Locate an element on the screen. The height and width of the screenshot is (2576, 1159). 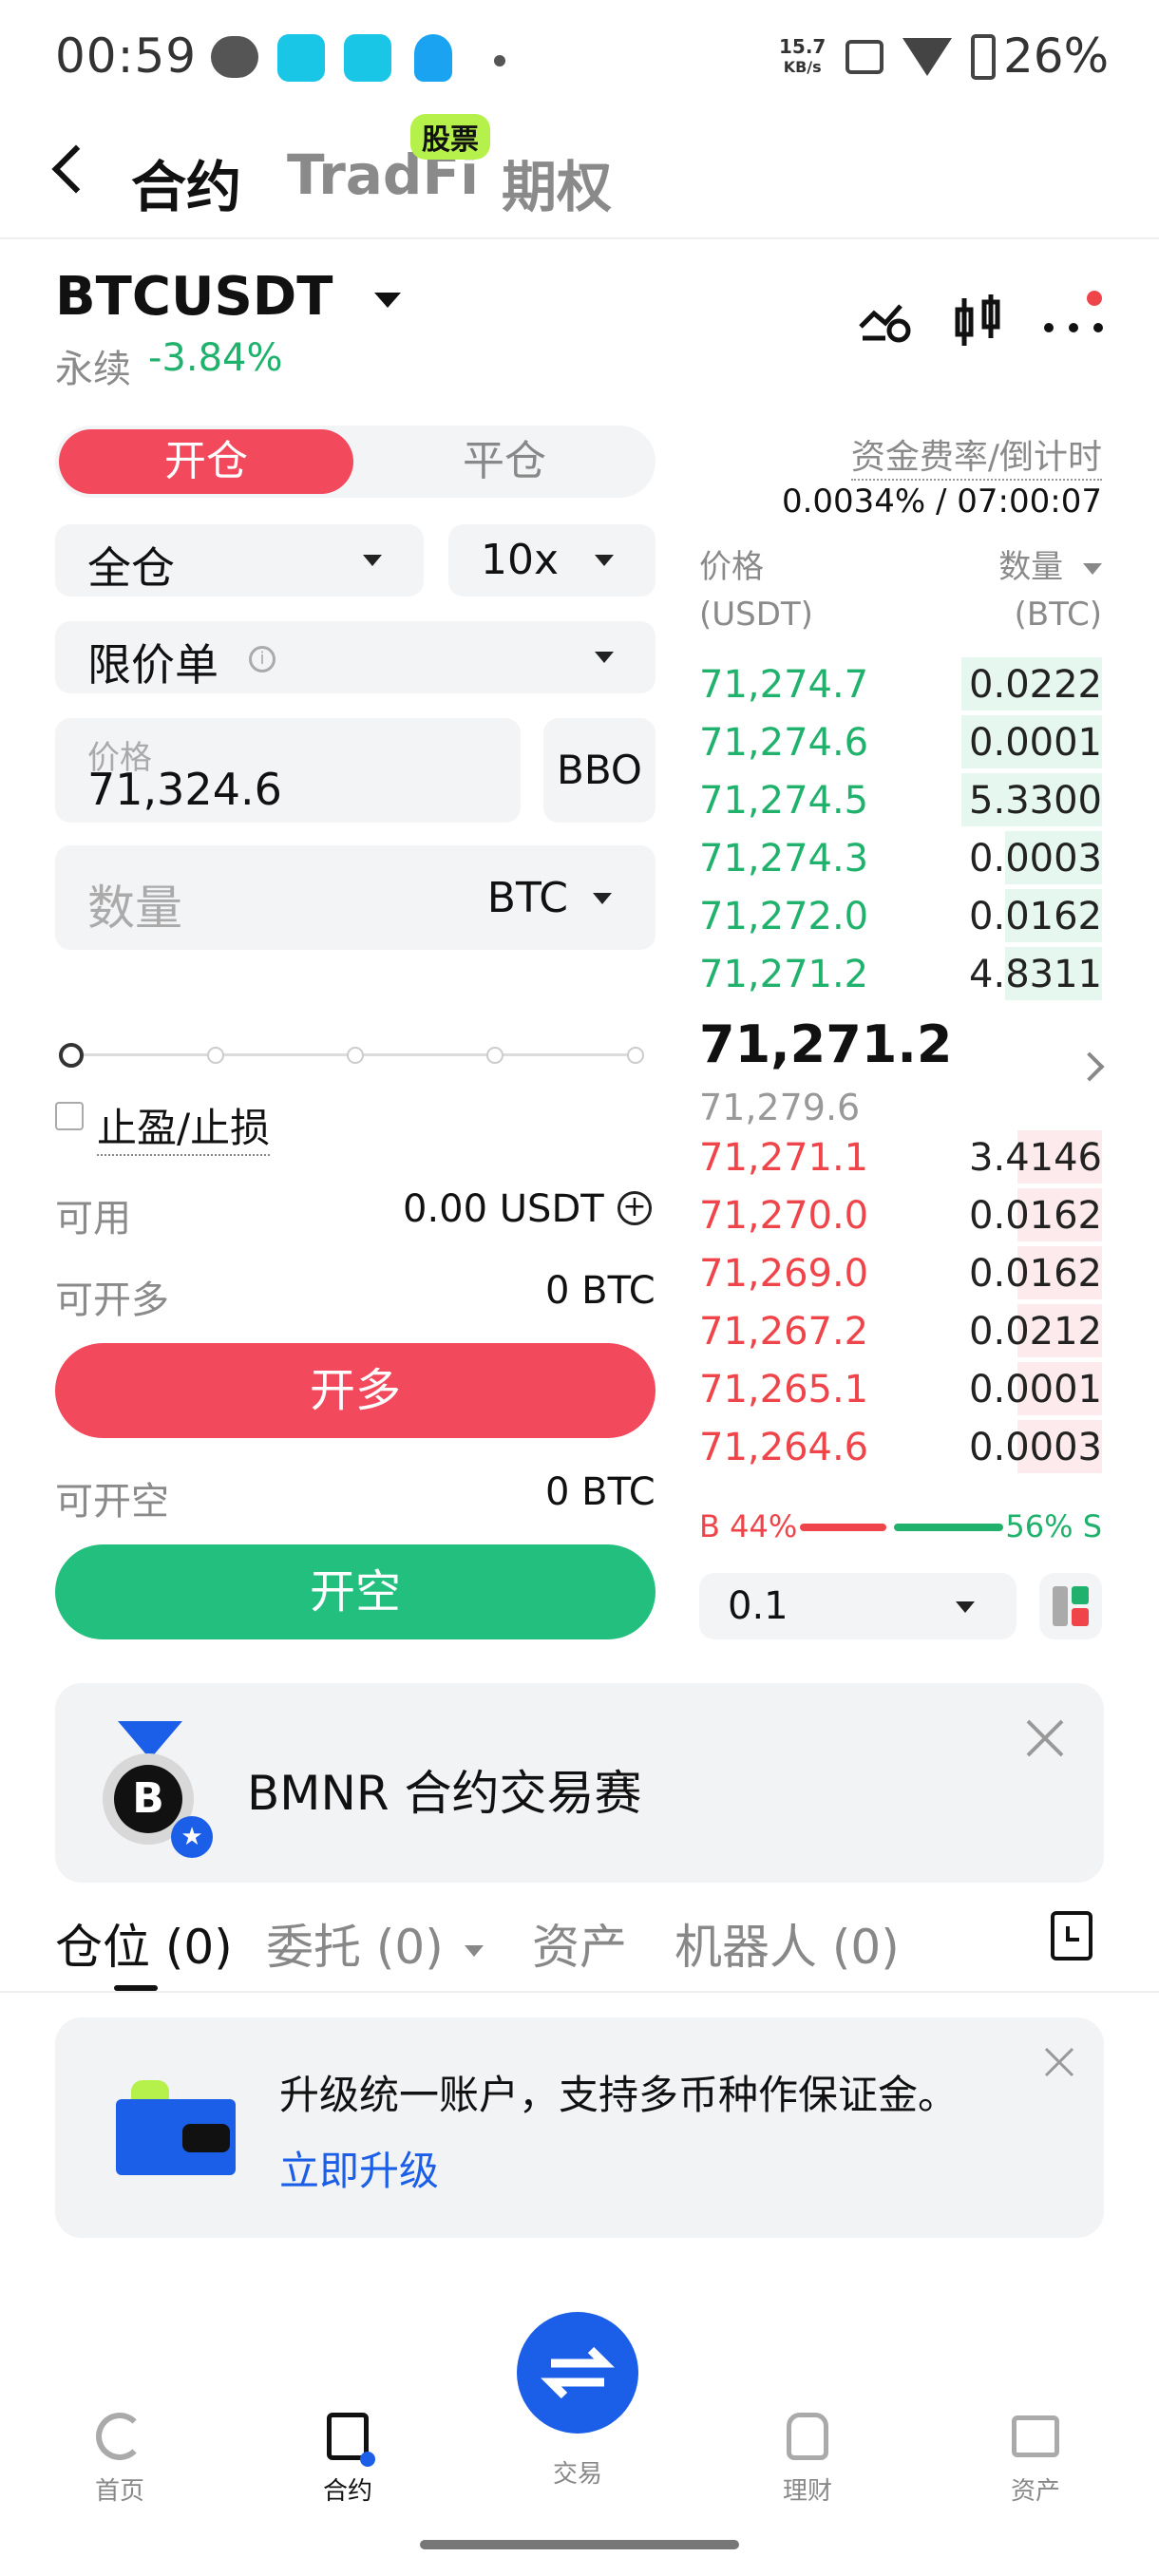
vibrate-icon is located at coordinates (865, 57).